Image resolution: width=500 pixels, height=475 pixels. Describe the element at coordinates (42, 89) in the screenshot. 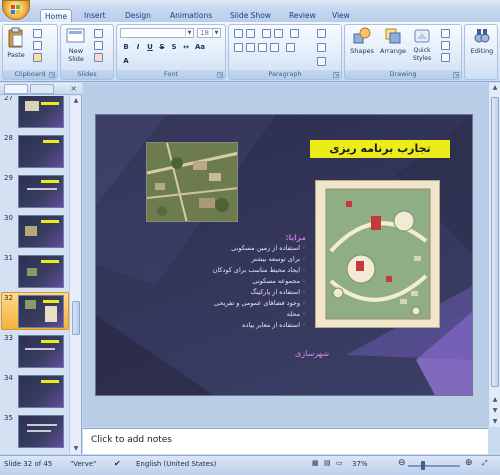

I see `tab-outline` at that location.